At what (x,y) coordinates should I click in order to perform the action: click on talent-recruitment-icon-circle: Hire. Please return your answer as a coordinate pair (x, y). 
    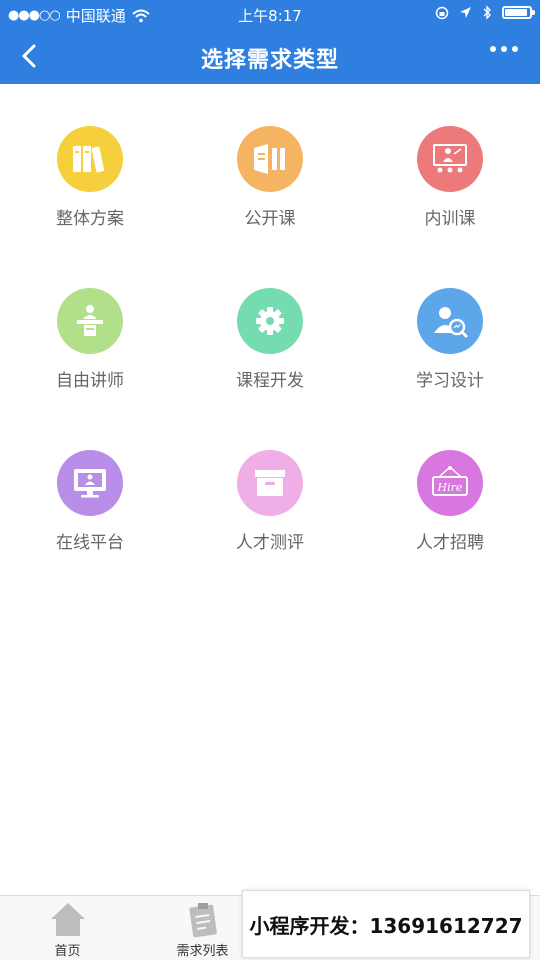
    Looking at the image, I should click on (450, 483).